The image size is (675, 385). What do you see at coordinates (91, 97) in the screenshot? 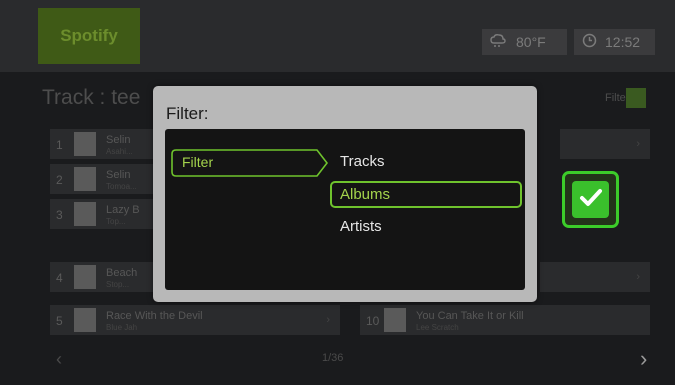
I see `page-title: Track : tee` at bounding box center [91, 97].